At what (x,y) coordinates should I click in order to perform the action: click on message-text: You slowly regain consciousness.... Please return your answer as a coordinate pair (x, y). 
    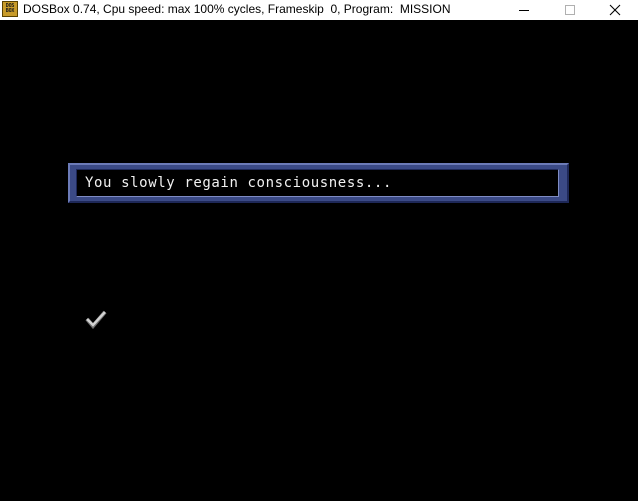
    Looking at the image, I should click on (238, 183).